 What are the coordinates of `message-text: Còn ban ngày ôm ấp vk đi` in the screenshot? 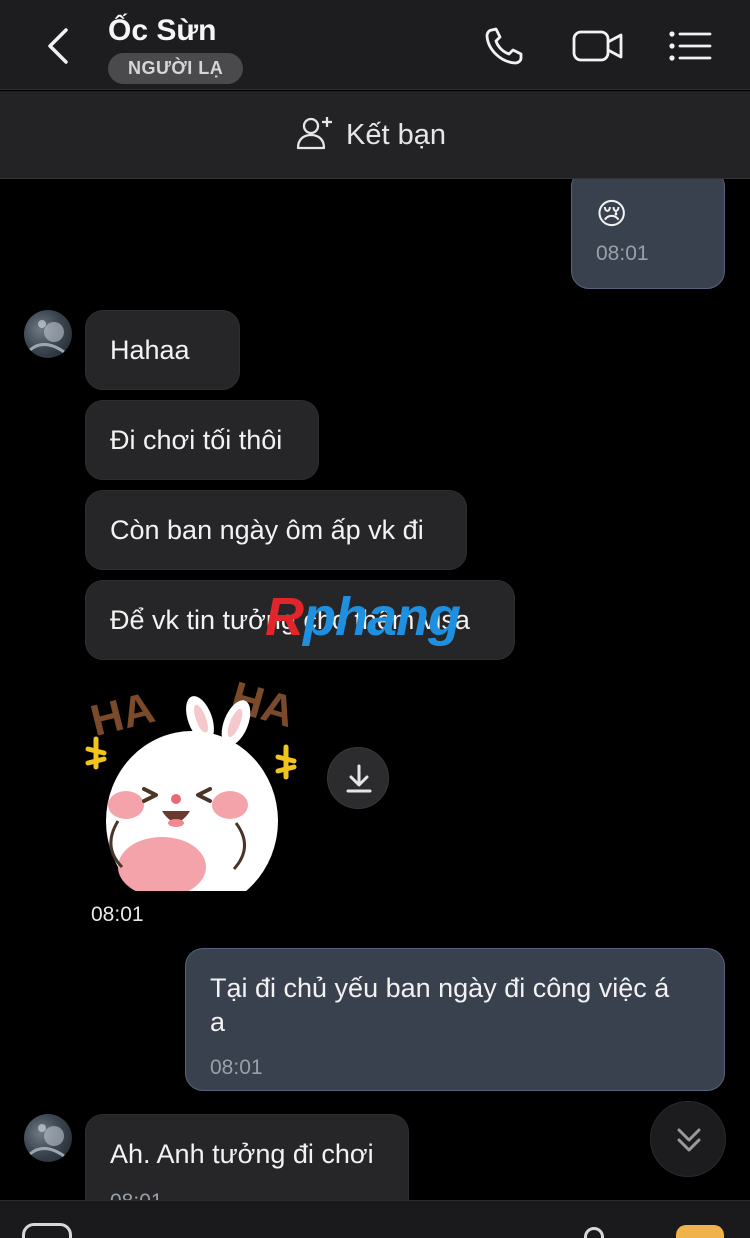 It's located at (267, 530).